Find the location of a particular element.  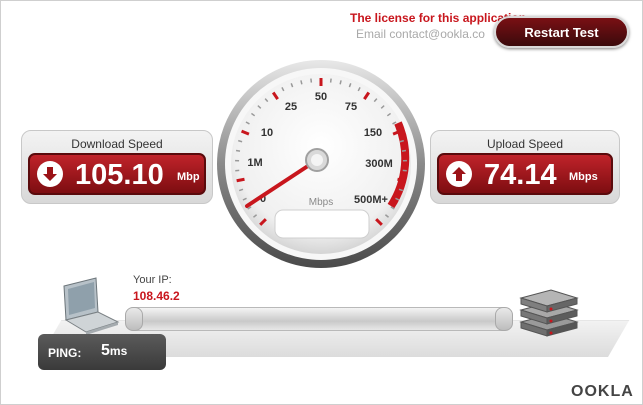

gauge-unit-label: Mbps is located at coordinates (321, 202).